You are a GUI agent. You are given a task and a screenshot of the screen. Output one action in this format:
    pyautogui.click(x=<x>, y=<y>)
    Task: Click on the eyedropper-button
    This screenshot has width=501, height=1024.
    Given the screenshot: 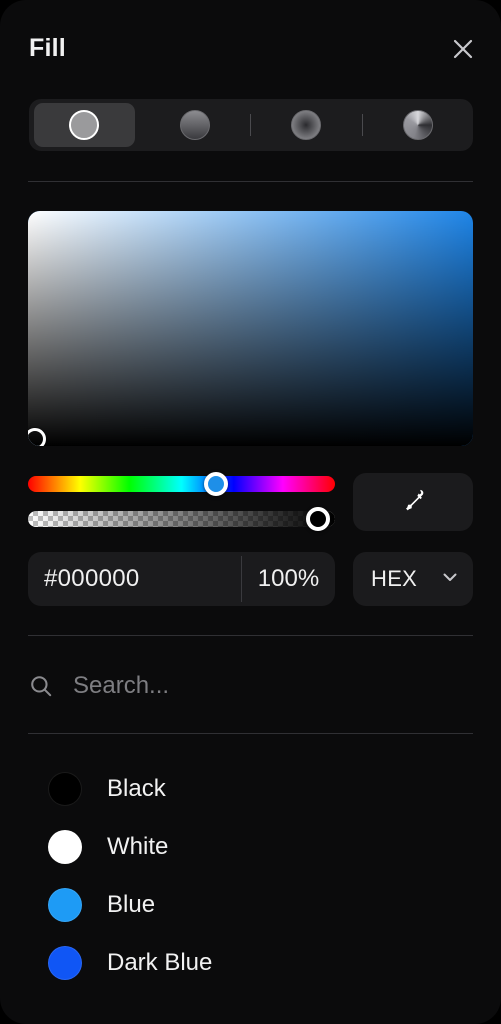 What is the action you would take?
    pyautogui.click(x=413, y=502)
    